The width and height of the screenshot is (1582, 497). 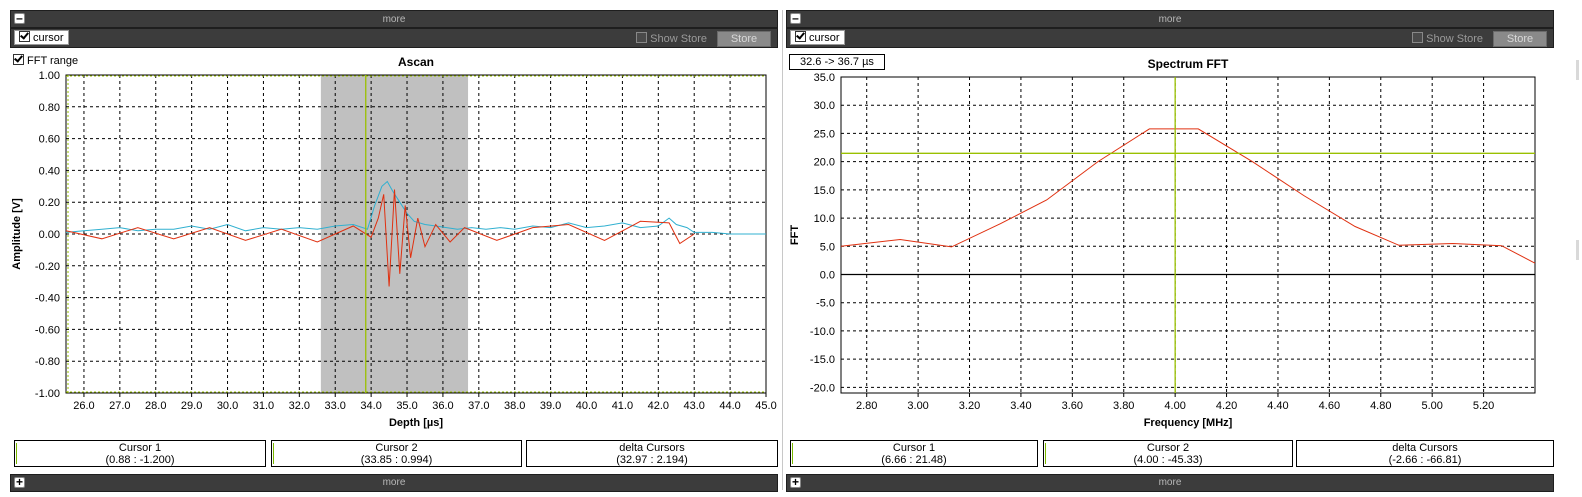 I want to click on y-tick-label: 0.00, so click(x=49, y=235).